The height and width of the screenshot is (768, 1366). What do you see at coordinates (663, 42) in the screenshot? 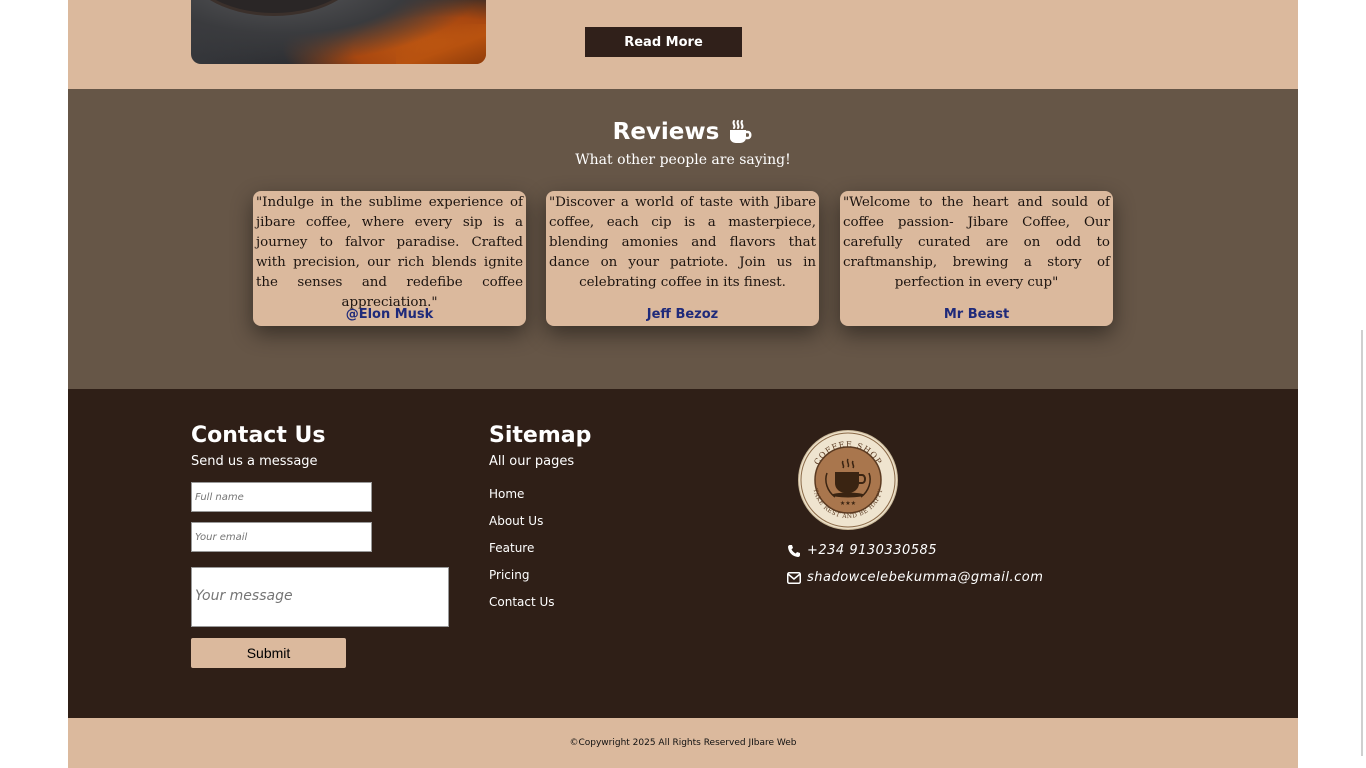
I see `read-more-button: Read More` at bounding box center [663, 42].